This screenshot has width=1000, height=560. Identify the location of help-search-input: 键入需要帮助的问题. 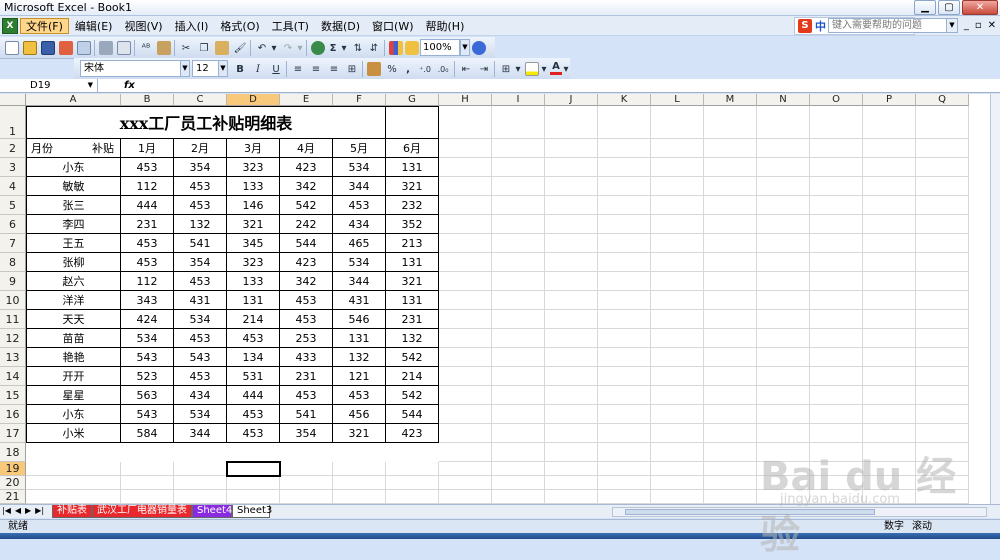
(893, 25).